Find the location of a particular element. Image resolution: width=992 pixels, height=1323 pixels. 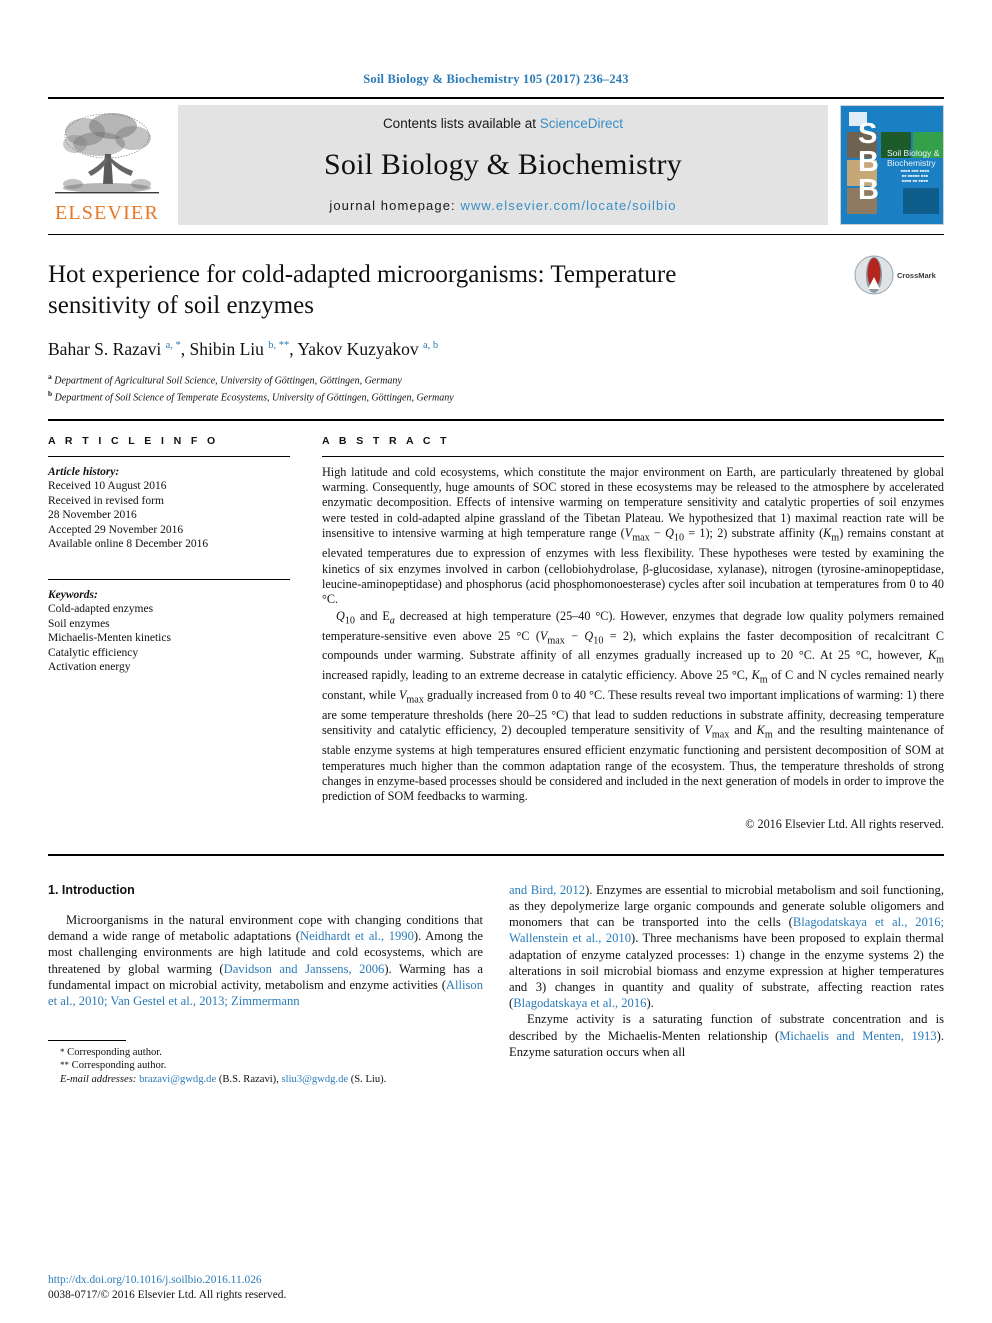

section-heading-introduction: 1. Introduction is located at coordinates (91, 889).